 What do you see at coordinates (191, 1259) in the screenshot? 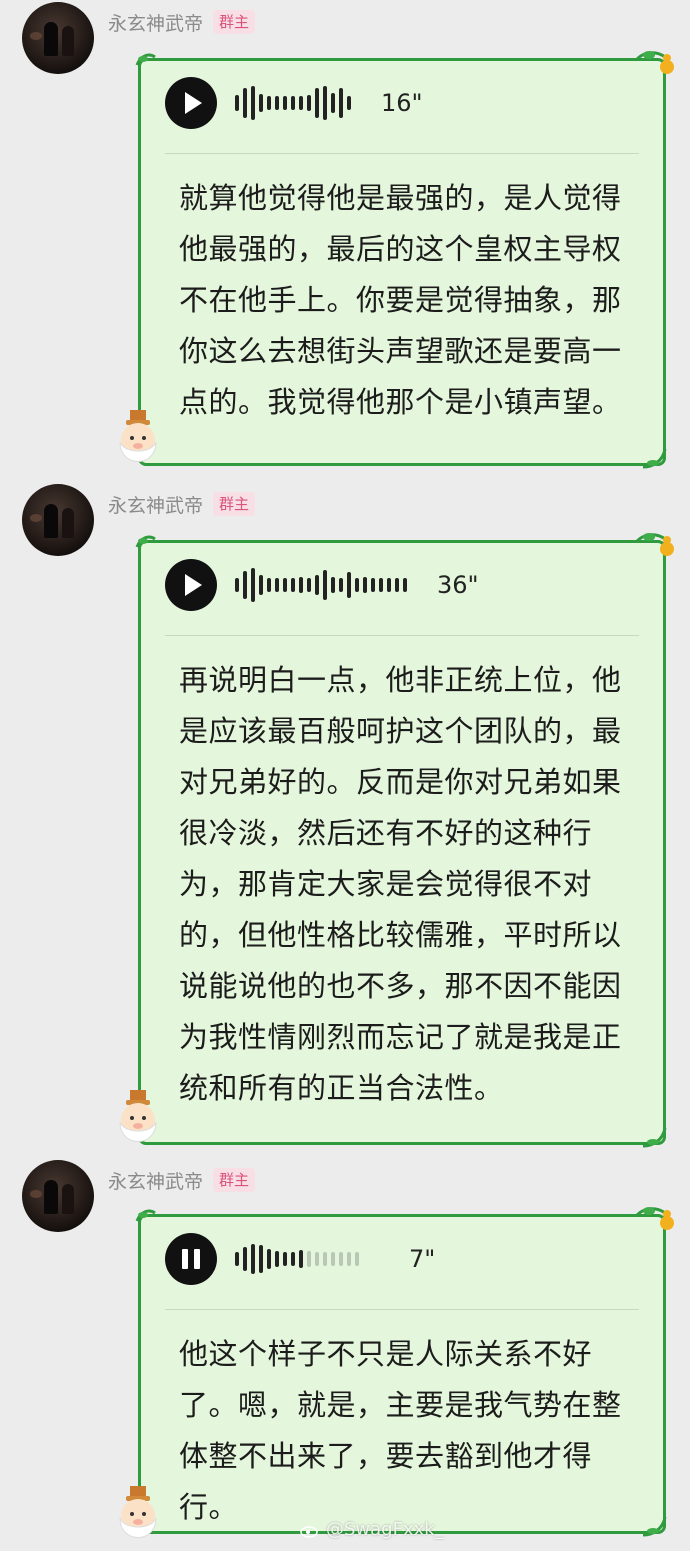
I see `pause-button` at bounding box center [191, 1259].